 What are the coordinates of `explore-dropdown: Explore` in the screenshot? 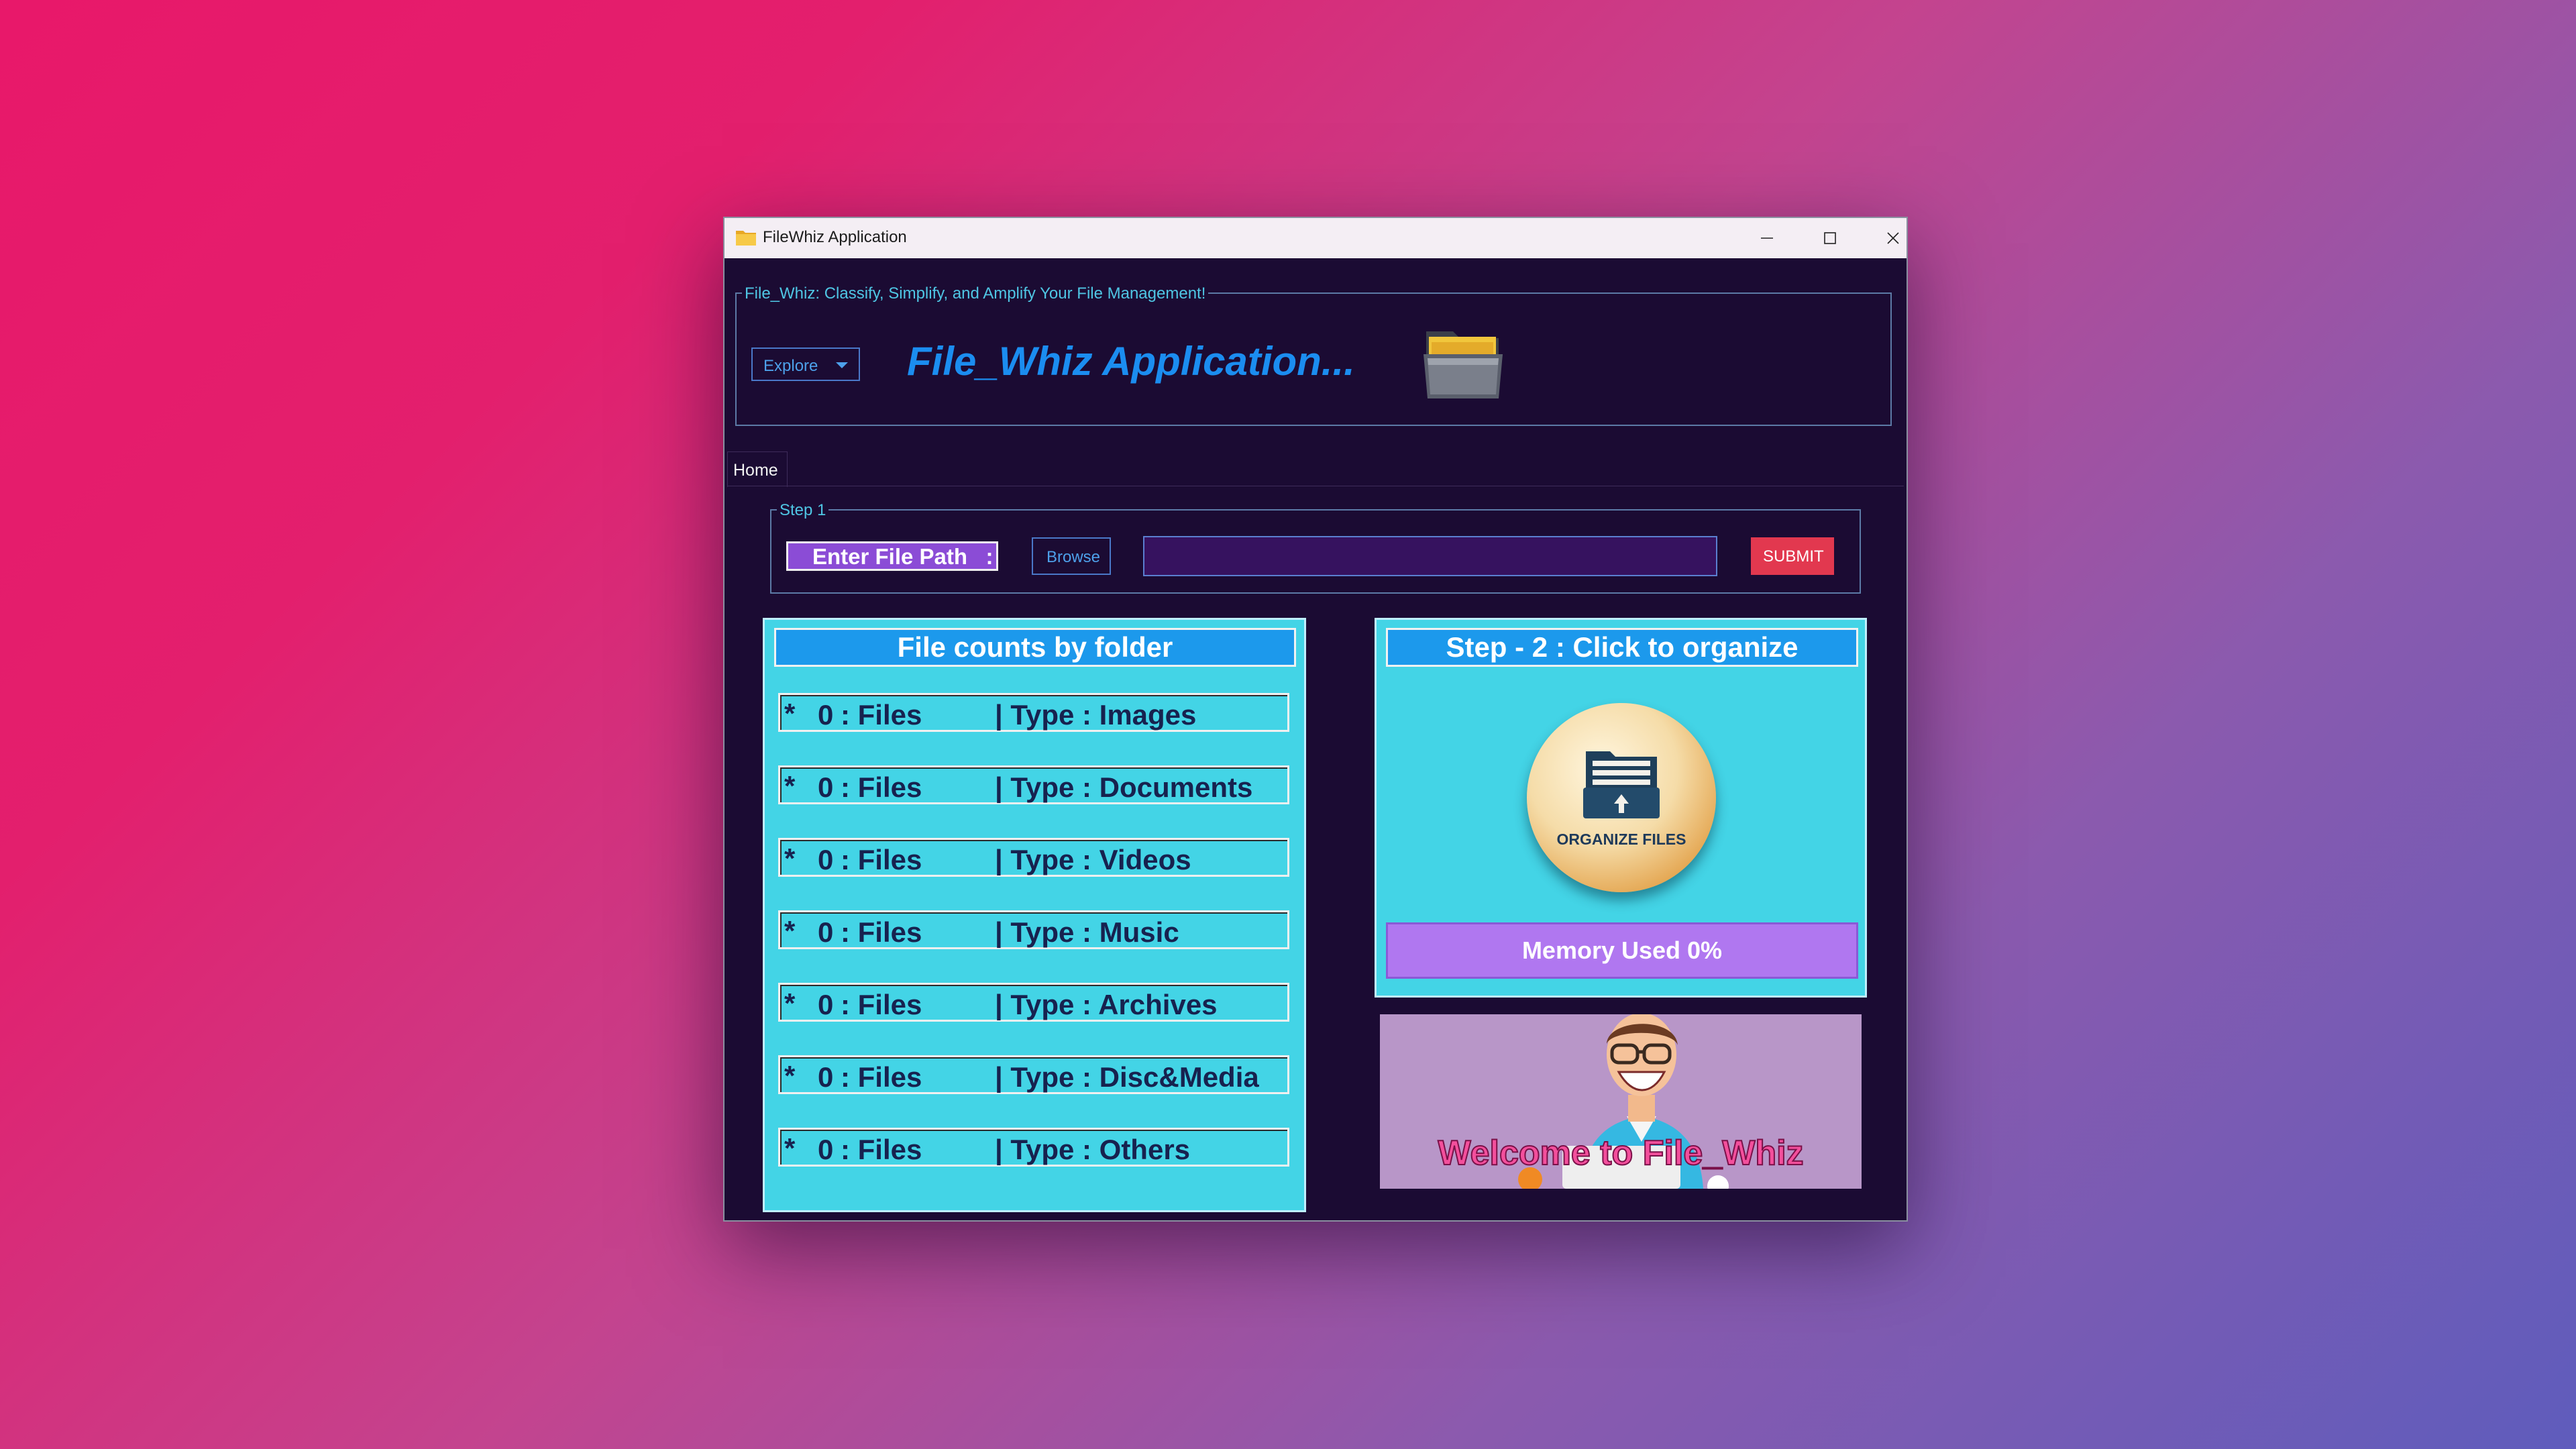 It's located at (805, 364).